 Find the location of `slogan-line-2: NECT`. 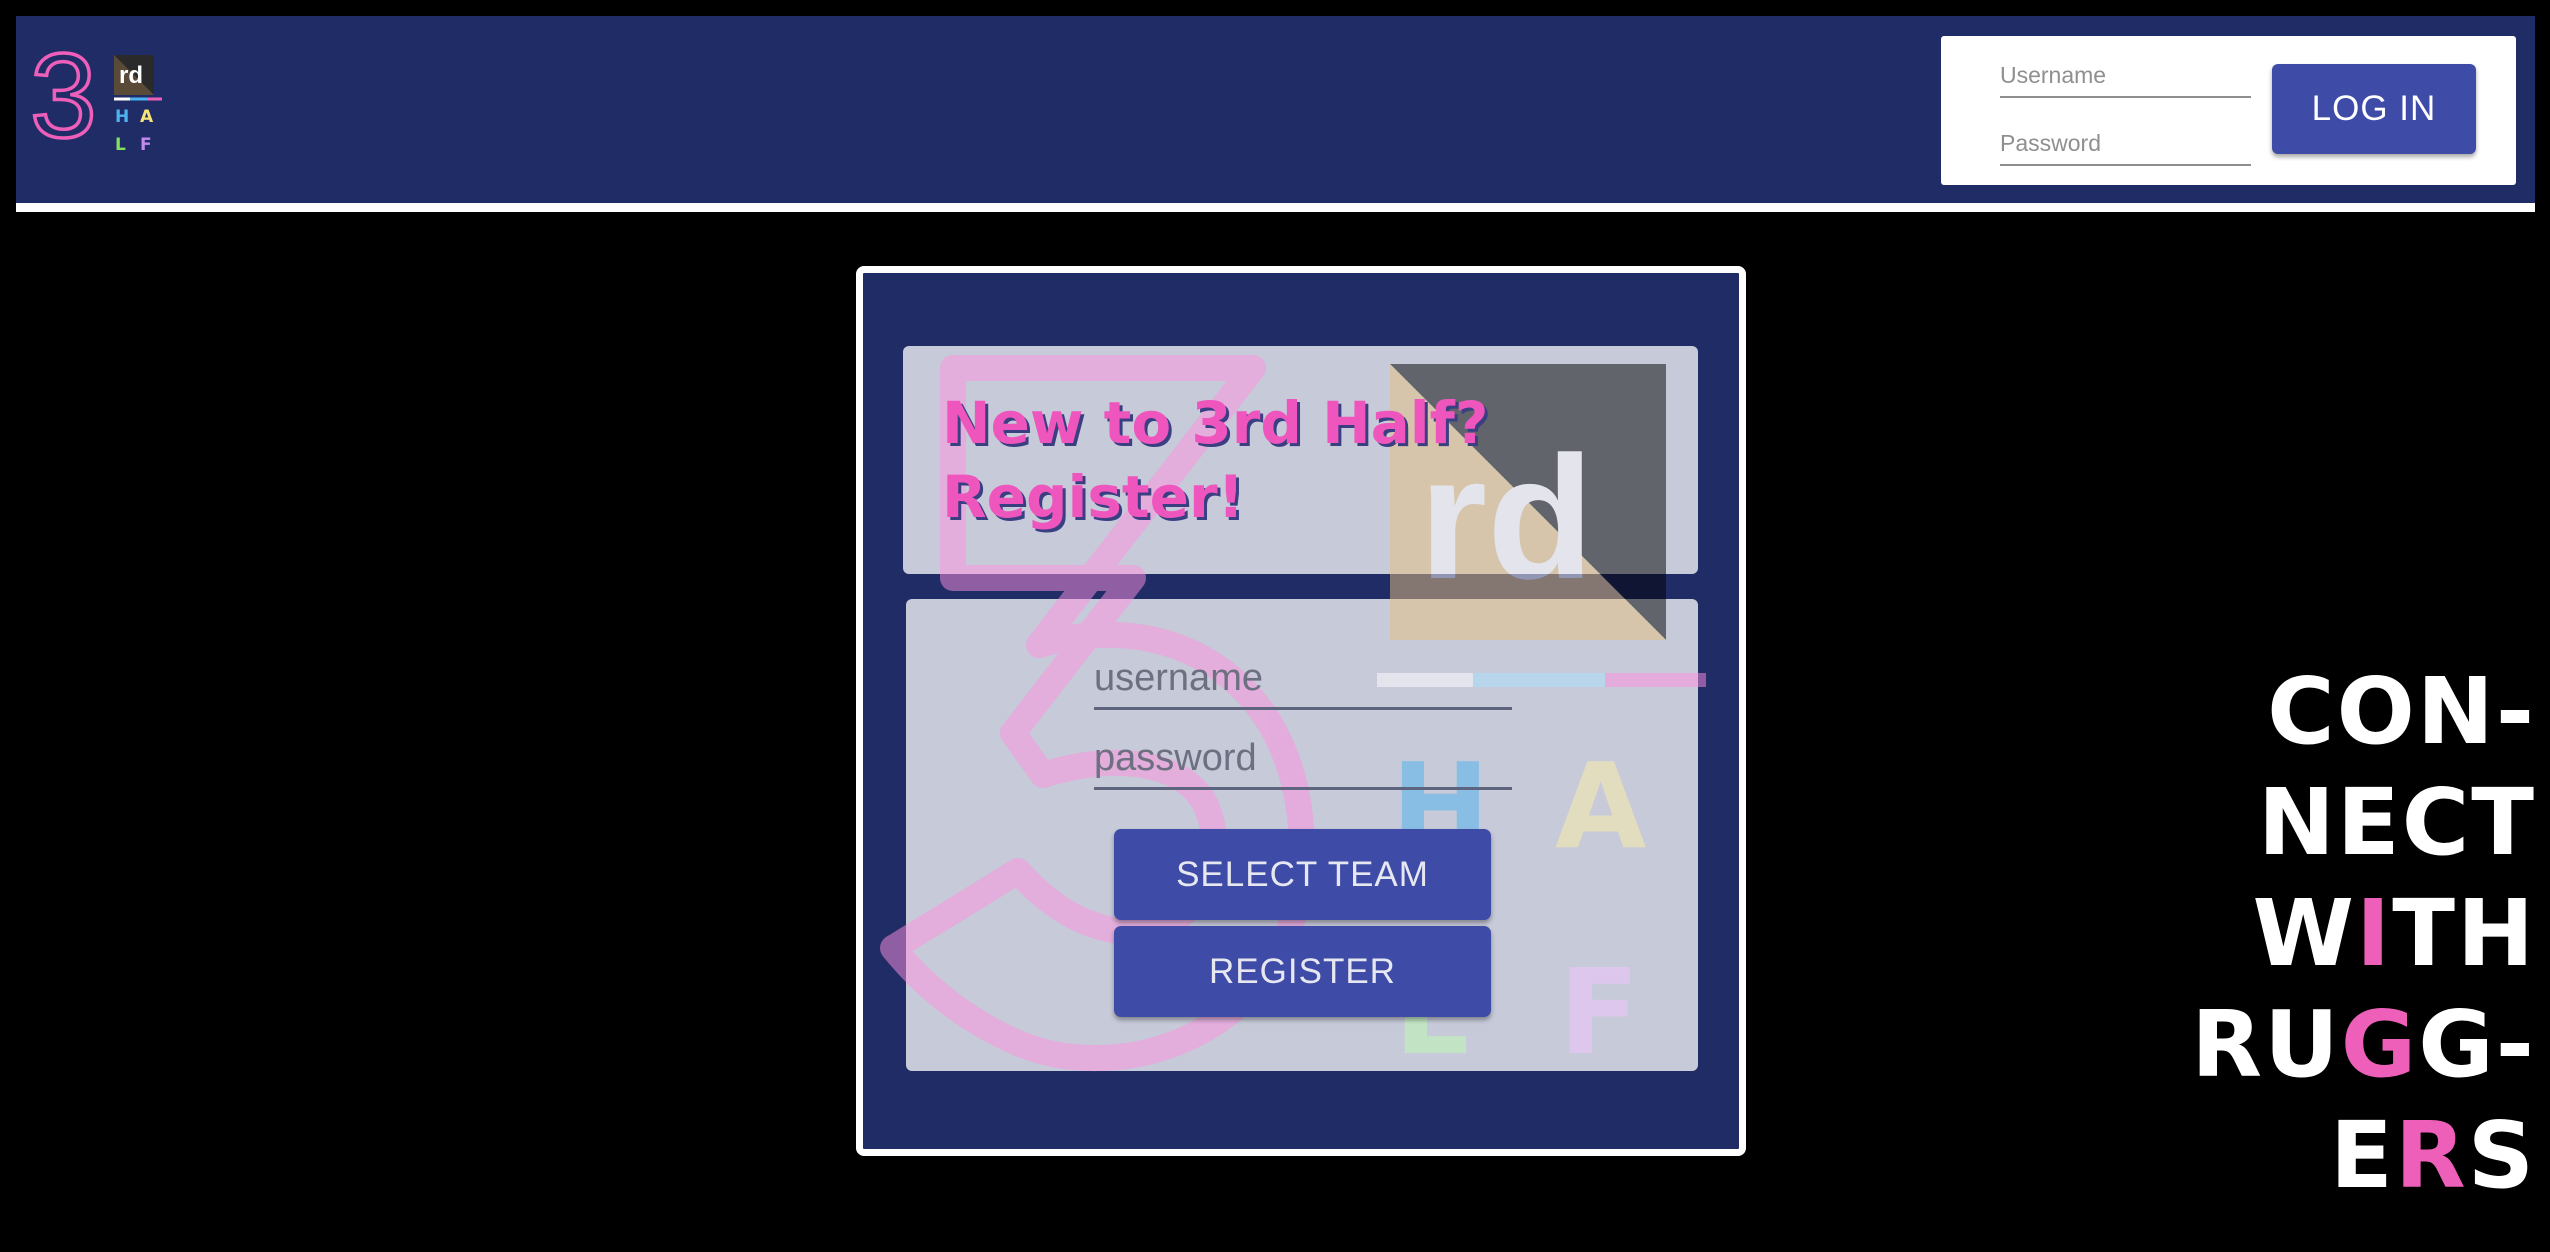

slogan-line-2: NECT is located at coordinates (2396, 822).